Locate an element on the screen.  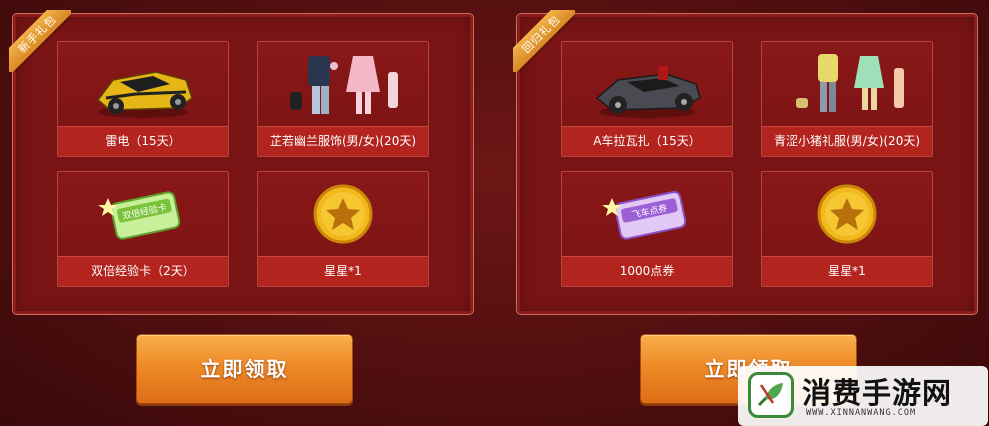
watermark-brand: 消费手游网 is located at coordinates (877, 393).